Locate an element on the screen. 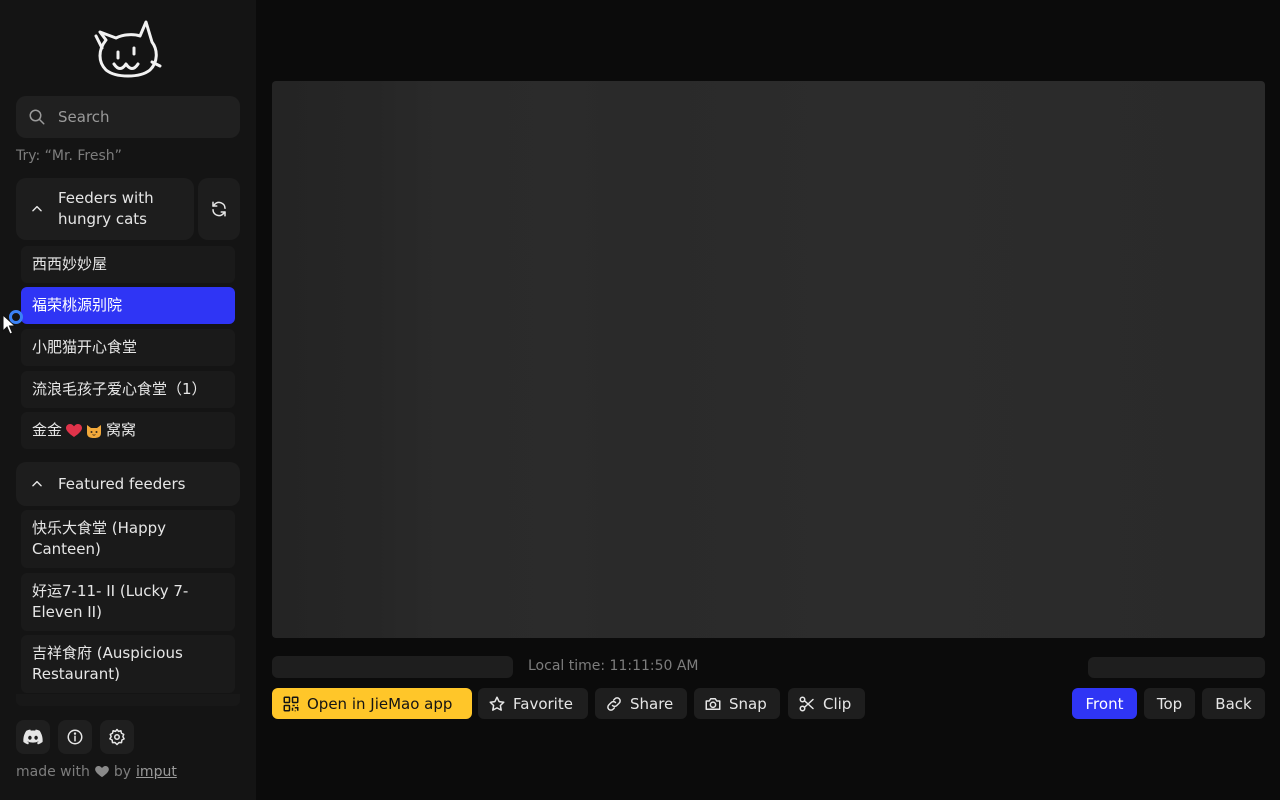 Image resolution: width=1280 pixels, height=800 pixels. section-title: Feeders with hungry cats is located at coordinates (106, 208).